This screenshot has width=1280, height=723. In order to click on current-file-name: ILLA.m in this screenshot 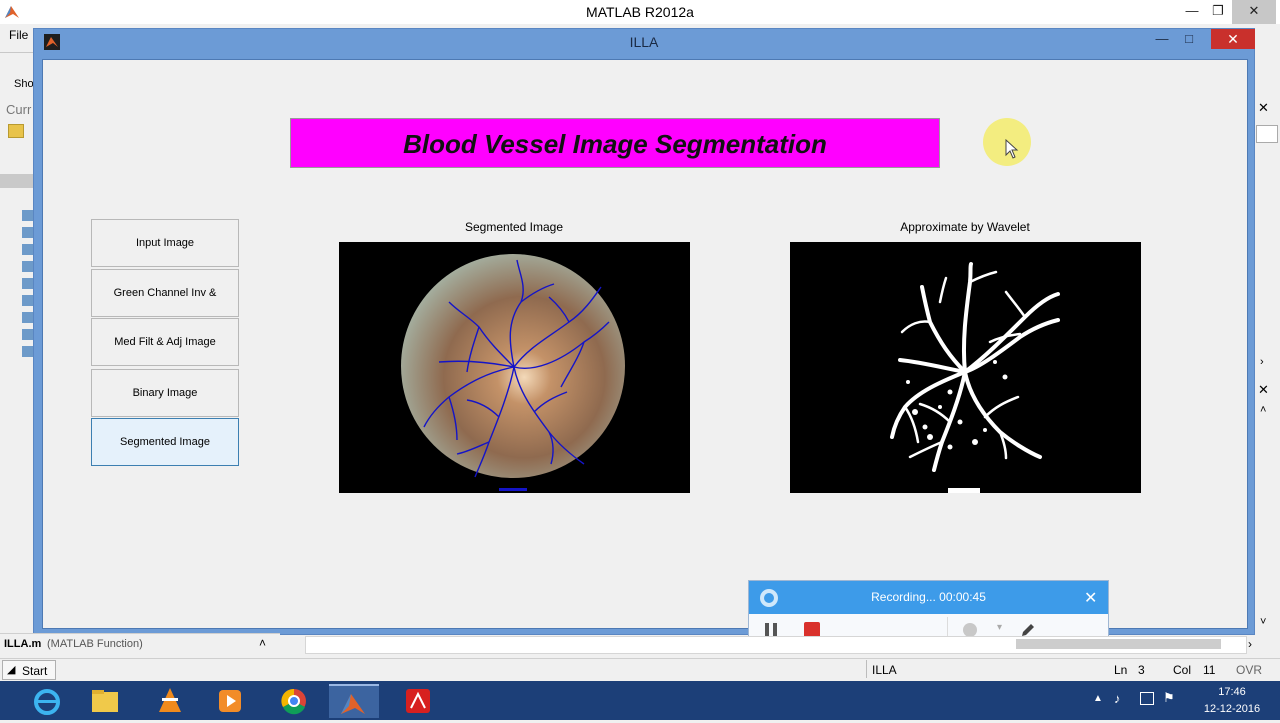, I will do `click(22, 644)`.